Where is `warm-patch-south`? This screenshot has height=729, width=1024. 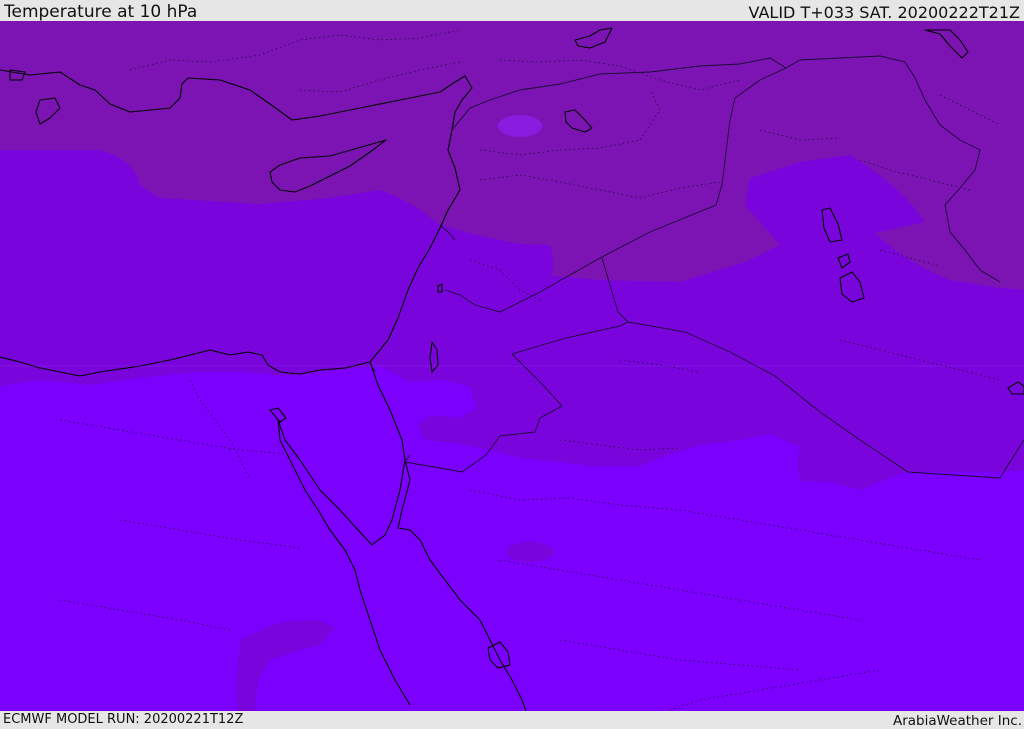
warm-patch-south is located at coordinates (530, 552).